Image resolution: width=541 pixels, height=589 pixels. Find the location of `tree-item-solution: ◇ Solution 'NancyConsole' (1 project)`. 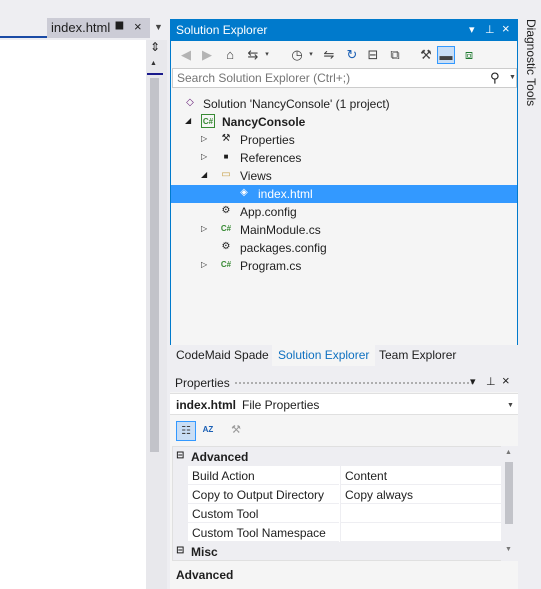

tree-item-solution: ◇ Solution 'NancyConsole' (1 project) is located at coordinates (344, 104).